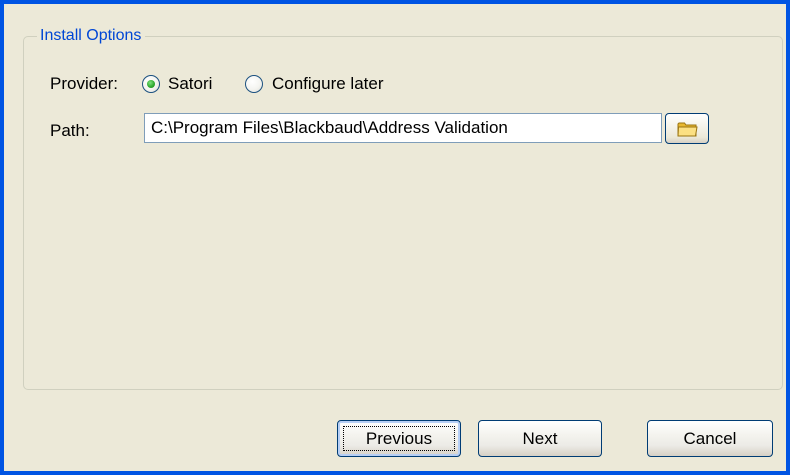 This screenshot has height=475, width=790. What do you see at coordinates (403, 128) in the screenshot?
I see `path-input` at bounding box center [403, 128].